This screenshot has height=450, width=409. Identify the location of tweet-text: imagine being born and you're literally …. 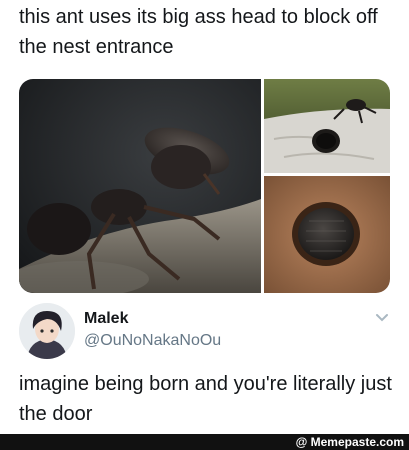
(205, 399).